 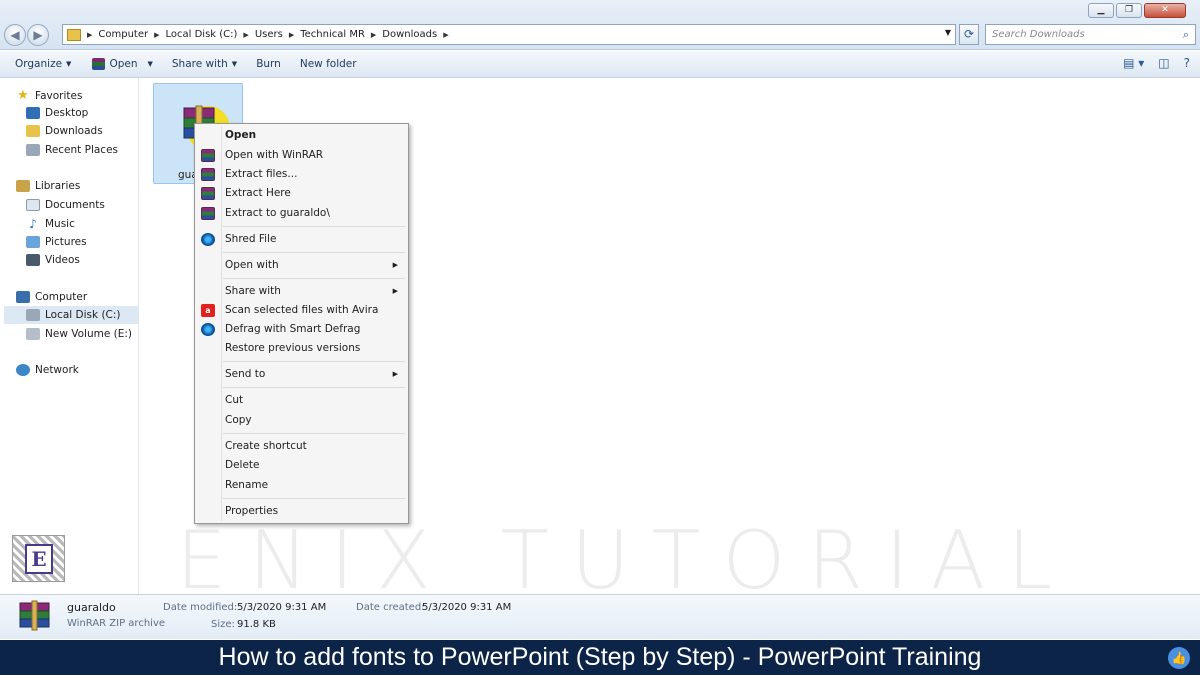 I want to click on menu-send-to: Send to, so click(x=245, y=374).